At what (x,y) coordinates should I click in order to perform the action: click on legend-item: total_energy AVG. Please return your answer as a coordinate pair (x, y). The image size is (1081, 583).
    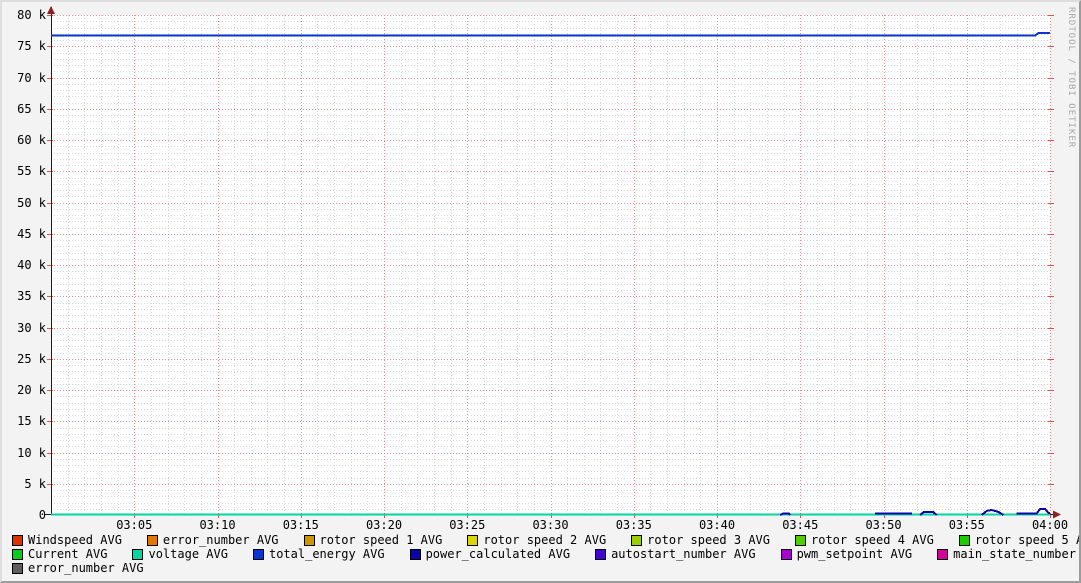
    Looking at the image, I should click on (318, 554).